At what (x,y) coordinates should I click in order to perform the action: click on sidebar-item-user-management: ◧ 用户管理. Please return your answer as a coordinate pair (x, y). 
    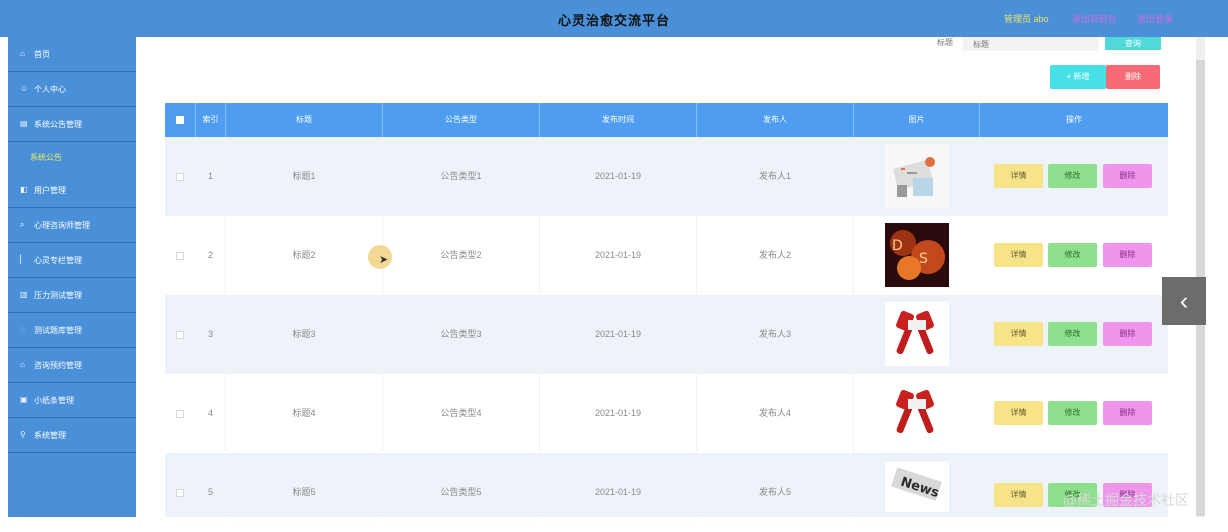
    Looking at the image, I should click on (72, 190).